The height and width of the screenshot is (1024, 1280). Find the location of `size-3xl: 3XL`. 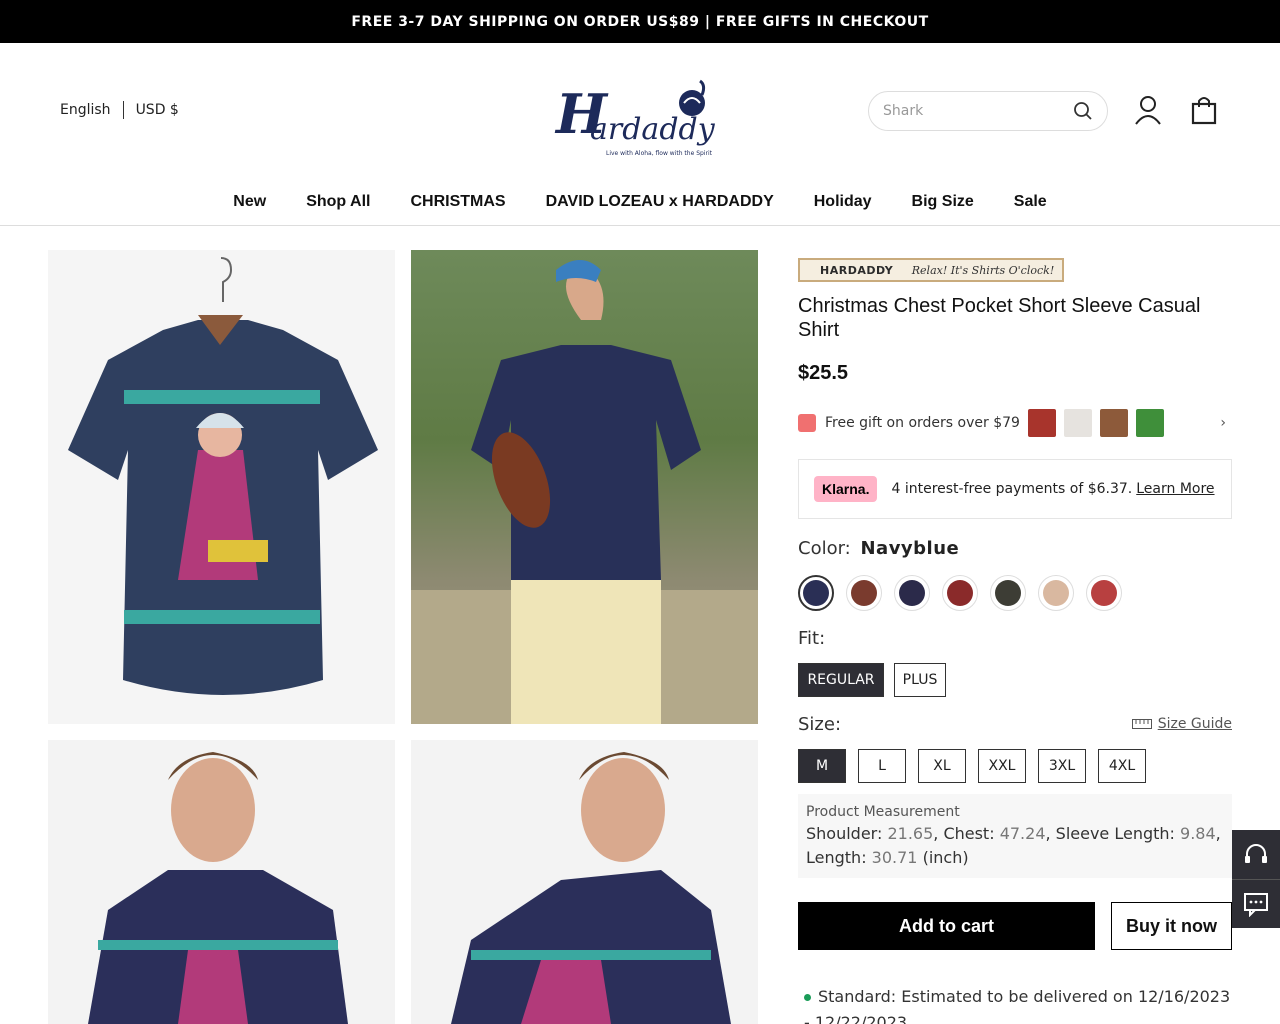

size-3xl: 3XL is located at coordinates (1062, 766).